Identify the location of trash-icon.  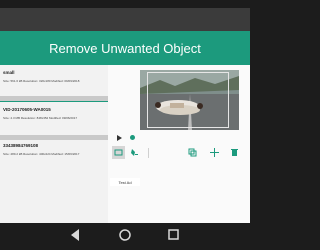
(234, 152).